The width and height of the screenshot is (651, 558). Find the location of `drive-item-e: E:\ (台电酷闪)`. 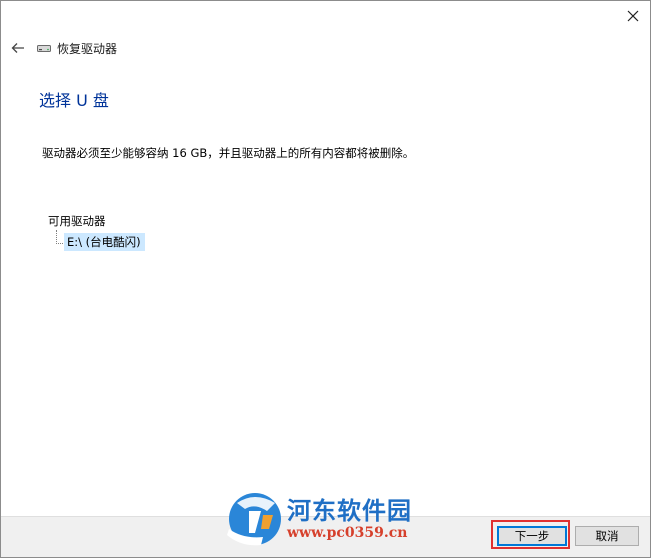

drive-item-e: E:\ (台电酷闪) is located at coordinates (104, 242).